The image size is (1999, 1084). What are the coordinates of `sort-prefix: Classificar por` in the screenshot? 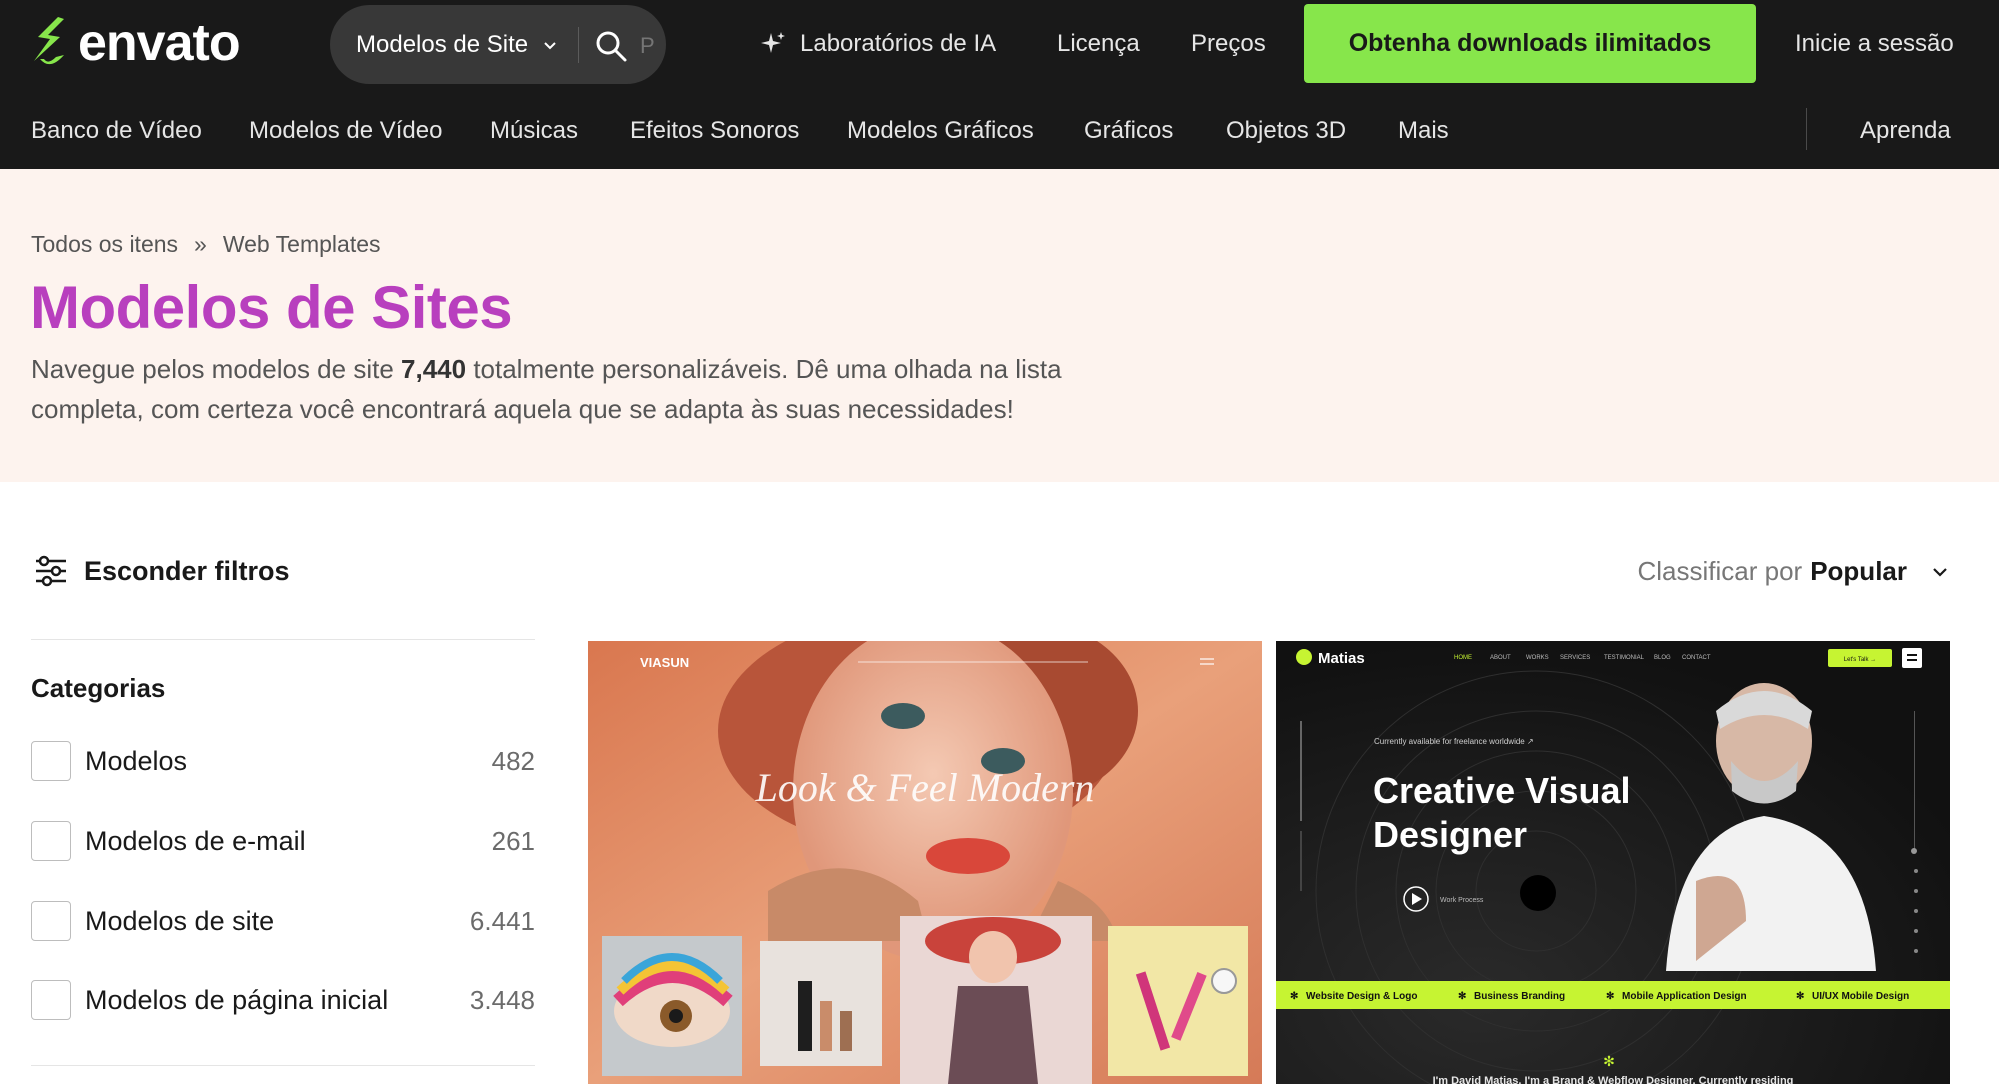 It's located at (1720, 571).